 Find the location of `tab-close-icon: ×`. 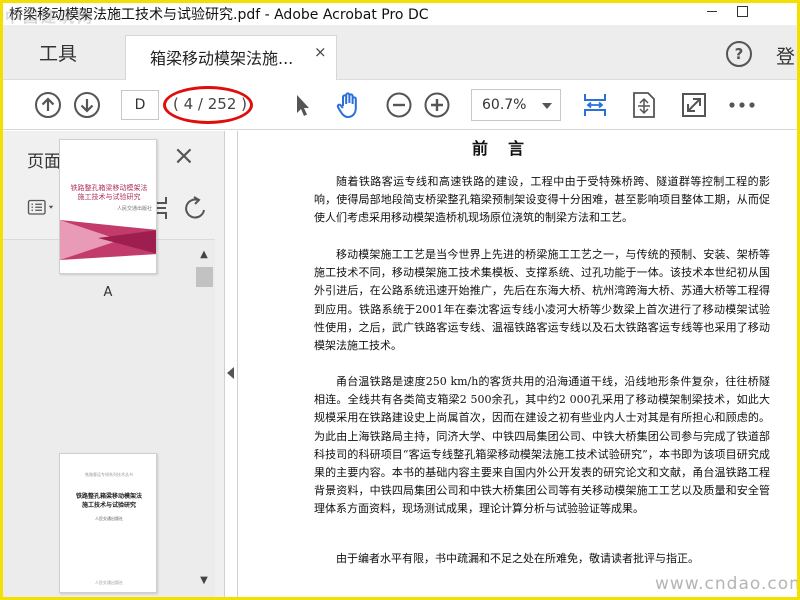

tab-close-icon: × is located at coordinates (320, 52).